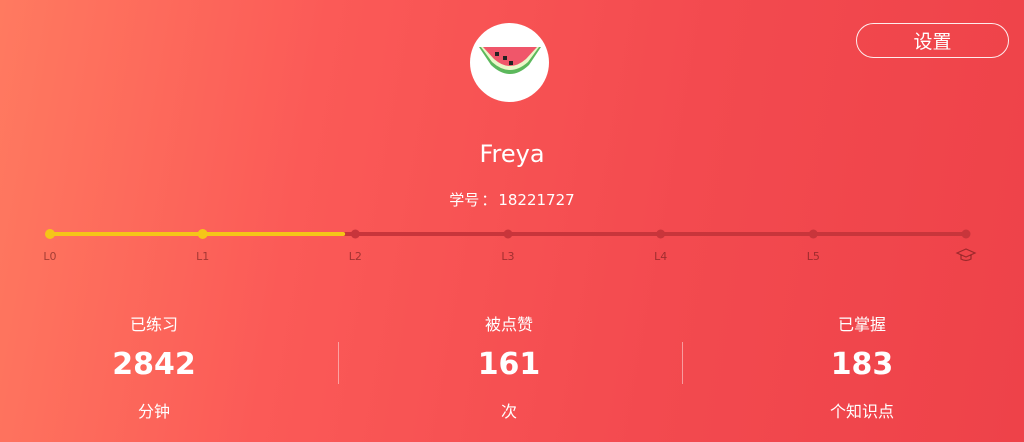  What do you see at coordinates (508, 411) in the screenshot?
I see `stat-unit: 次` at bounding box center [508, 411].